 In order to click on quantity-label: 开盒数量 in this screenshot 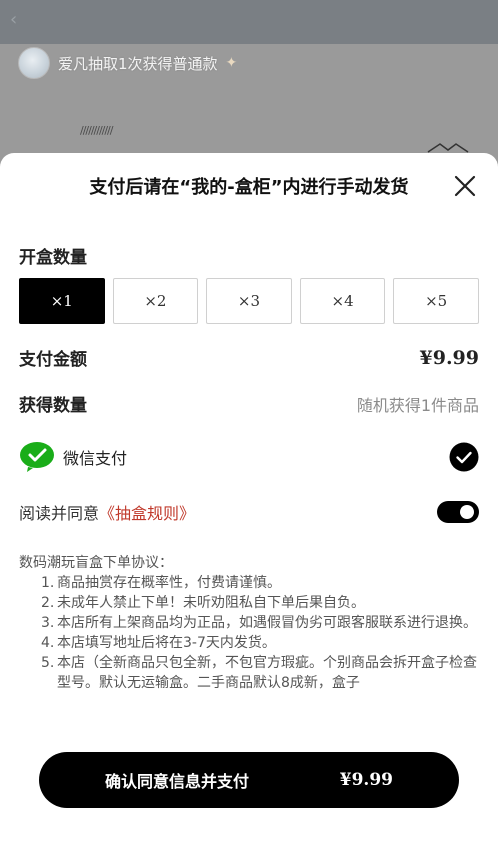, I will do `click(53, 258)`.